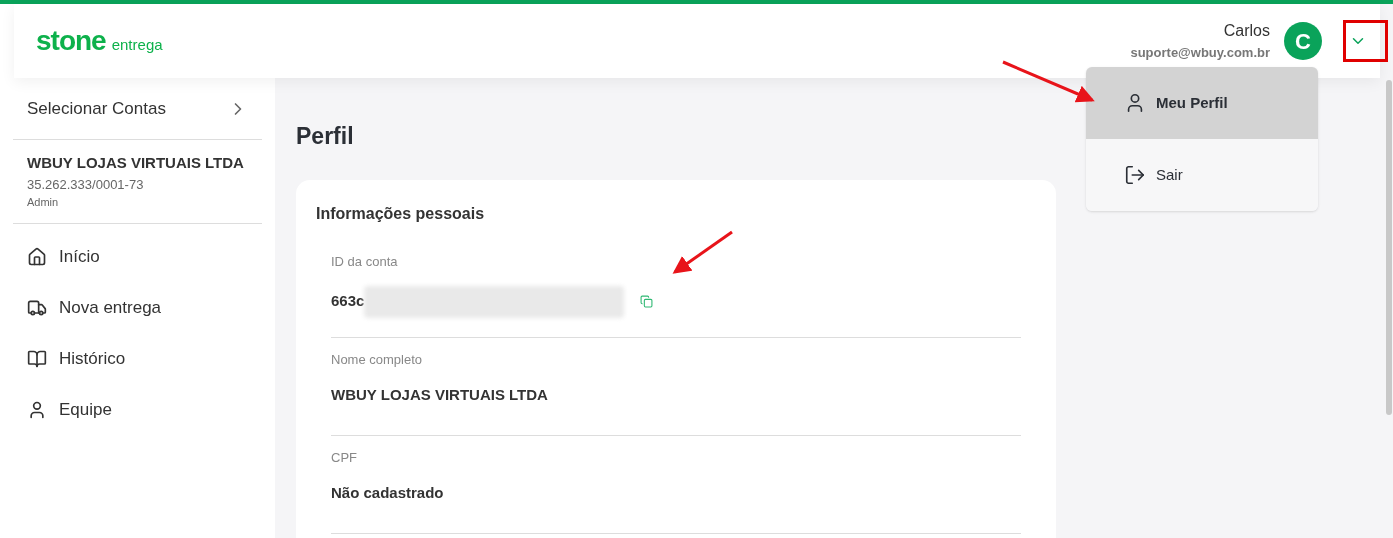 Image resolution: width=1393 pixels, height=538 pixels. I want to click on field-label: ID da conta, so click(365, 262).